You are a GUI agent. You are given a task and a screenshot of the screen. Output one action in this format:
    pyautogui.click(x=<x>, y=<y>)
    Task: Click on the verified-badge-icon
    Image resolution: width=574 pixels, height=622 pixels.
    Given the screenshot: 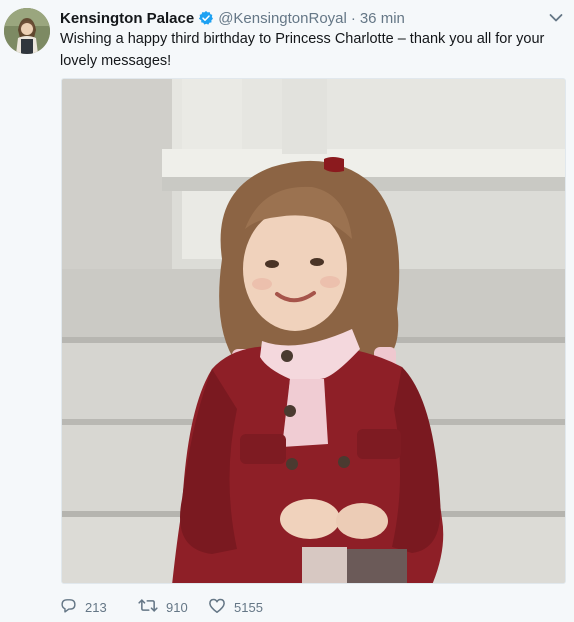 What is the action you would take?
    pyautogui.click(x=206, y=18)
    